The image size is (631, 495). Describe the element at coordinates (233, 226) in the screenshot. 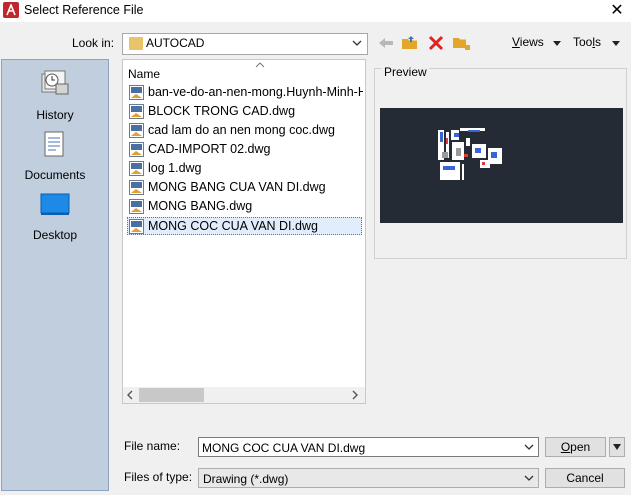

I see `file-name: MONG COC CUA VAN DI.dwg` at that location.